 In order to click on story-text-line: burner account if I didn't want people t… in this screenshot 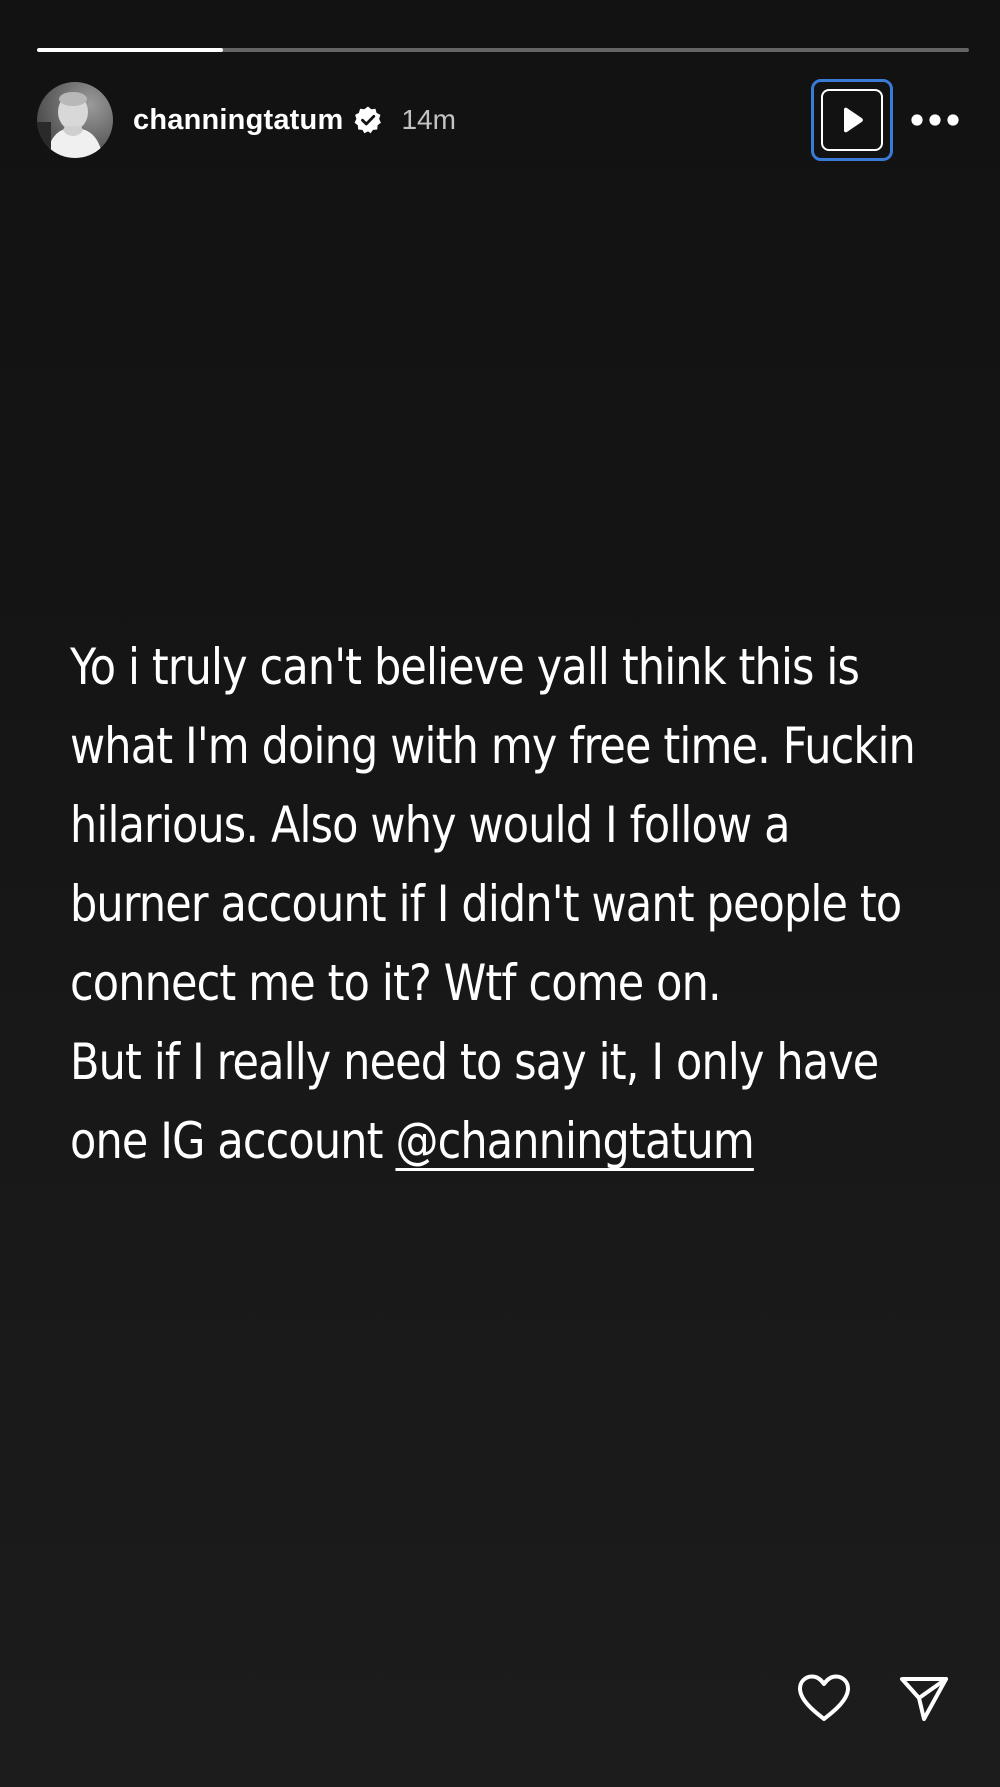, I will do `click(486, 904)`.